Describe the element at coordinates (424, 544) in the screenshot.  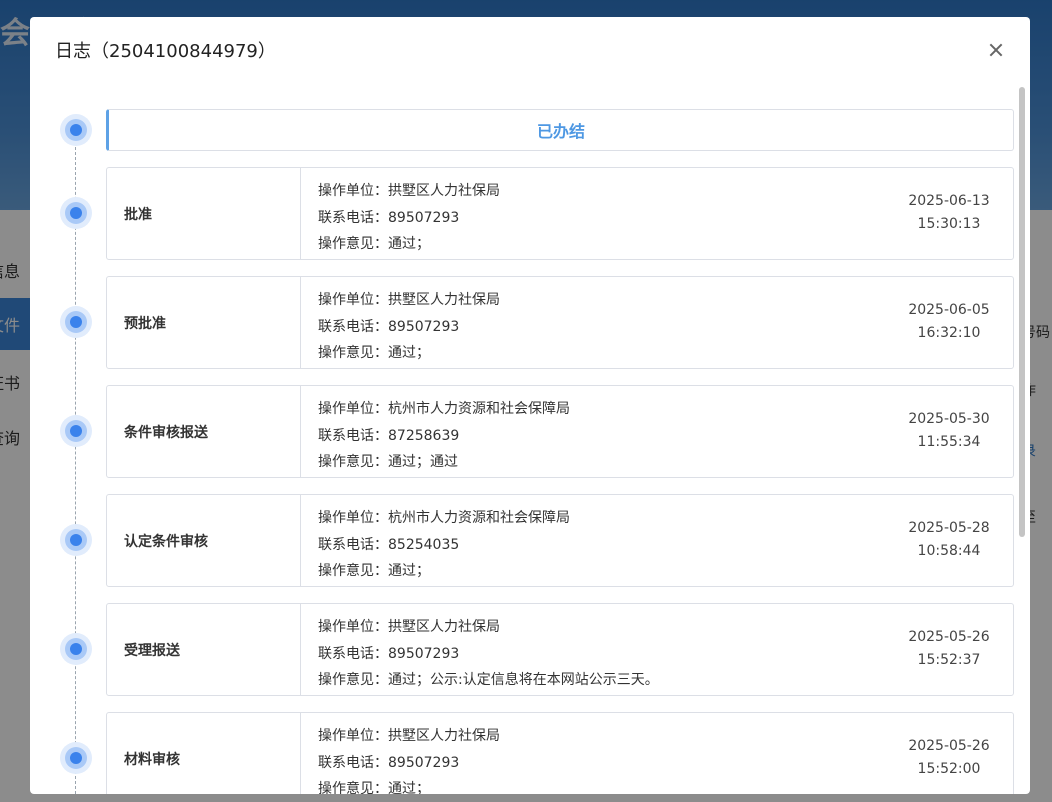
I see `phone-value: 85254035` at that location.